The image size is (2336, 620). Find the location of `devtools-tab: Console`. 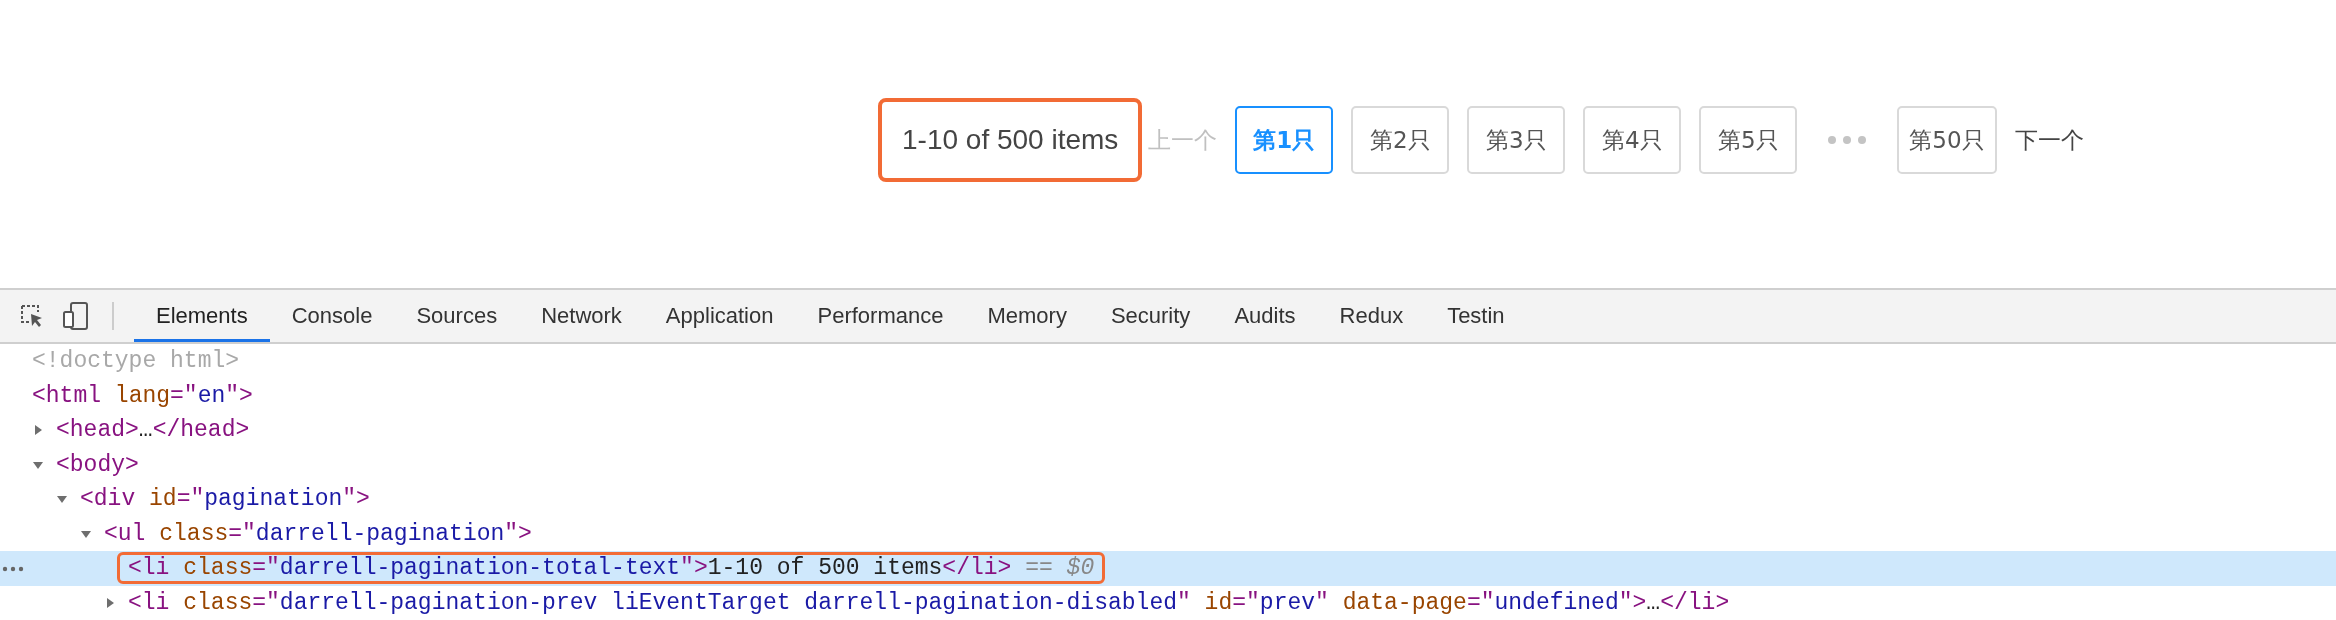

devtools-tab: Console is located at coordinates (332, 316).